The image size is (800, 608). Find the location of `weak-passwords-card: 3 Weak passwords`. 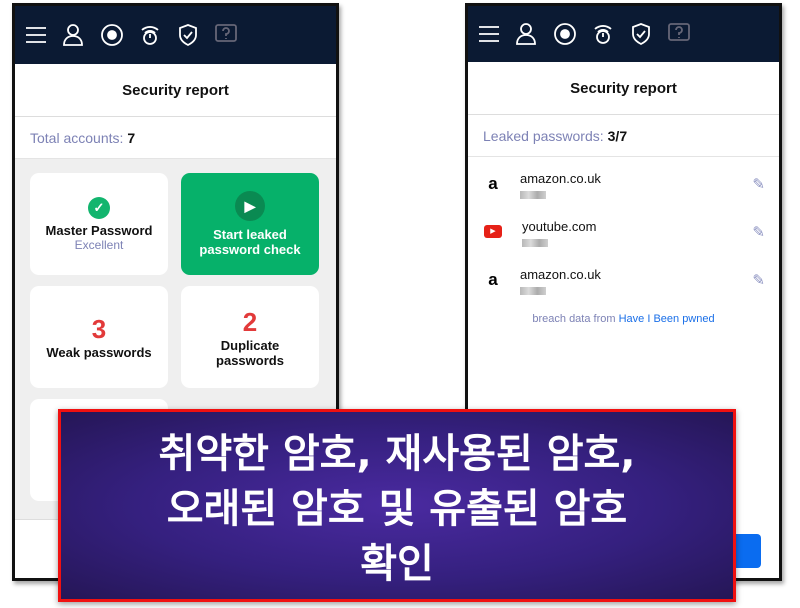

weak-passwords-card: 3 Weak passwords is located at coordinates (99, 337).